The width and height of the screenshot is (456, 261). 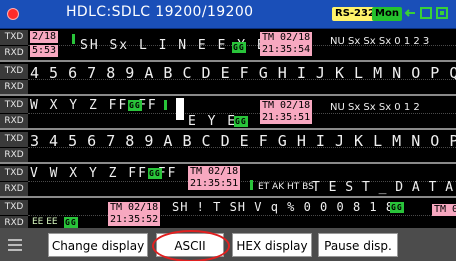 I want to click on timestamp: 21:35:54, so click(x=286, y=50).